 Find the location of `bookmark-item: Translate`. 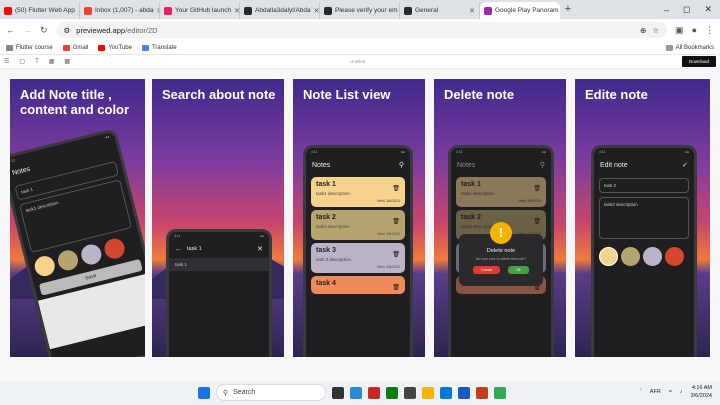

bookmark-item: Translate is located at coordinates (159, 47).